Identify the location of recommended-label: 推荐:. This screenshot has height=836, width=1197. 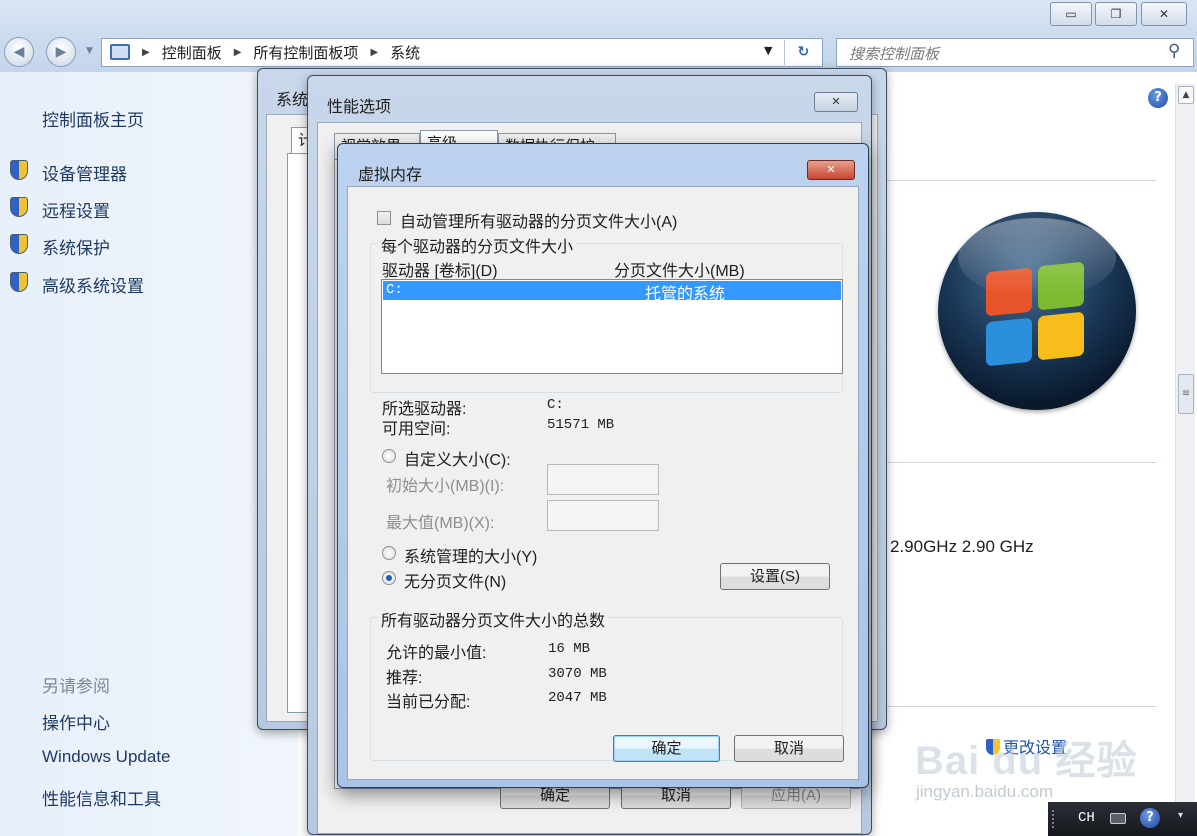
(404, 678).